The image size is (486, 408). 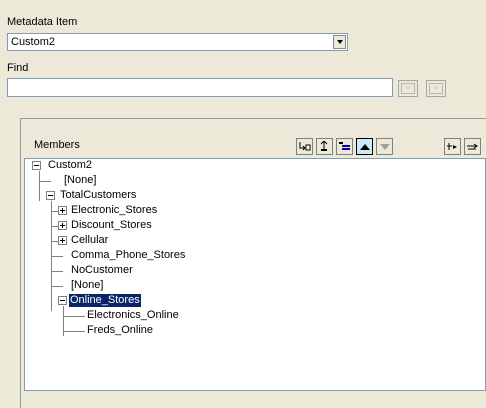 What do you see at coordinates (120, 330) in the screenshot?
I see `tree-node-freds-online: Freds_Online` at bounding box center [120, 330].